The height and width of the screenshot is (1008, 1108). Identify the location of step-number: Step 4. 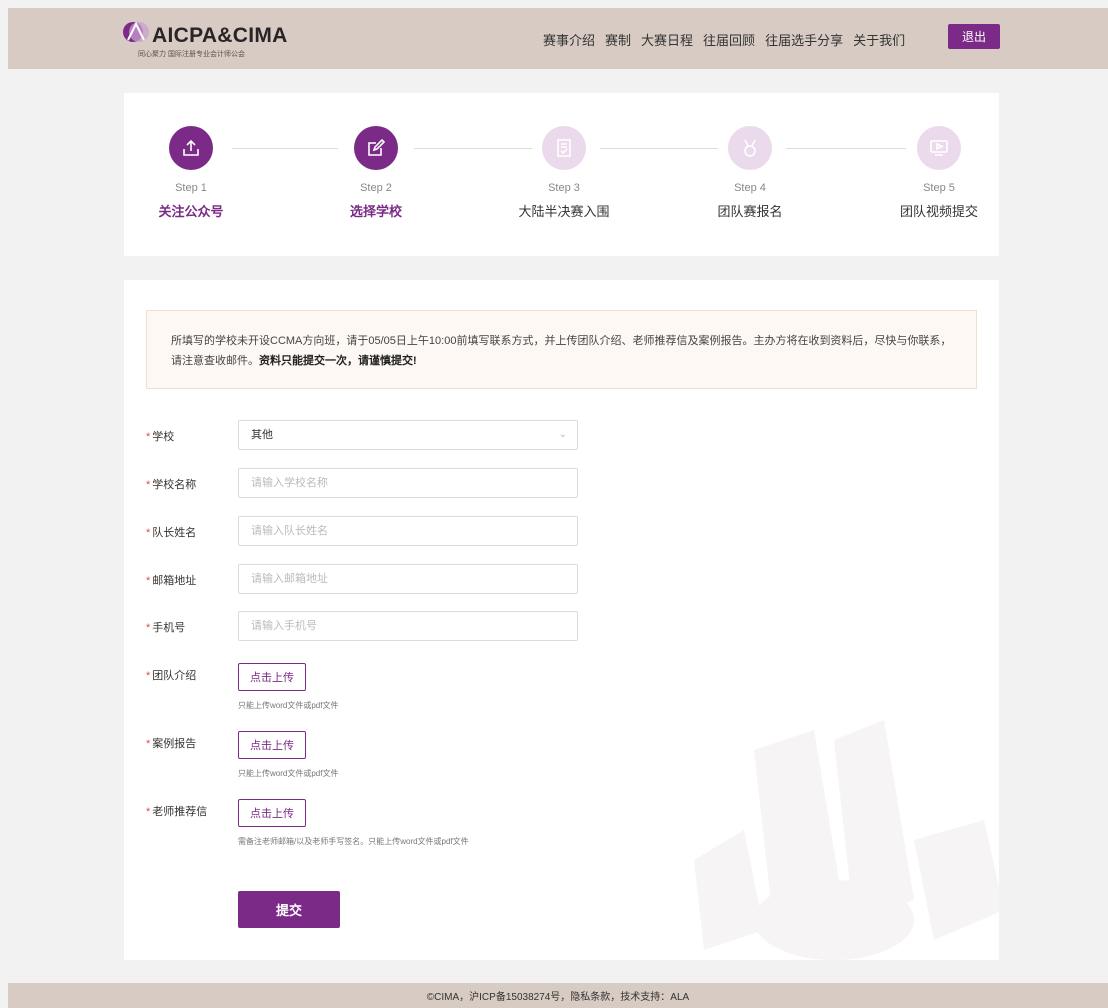
(750, 188).